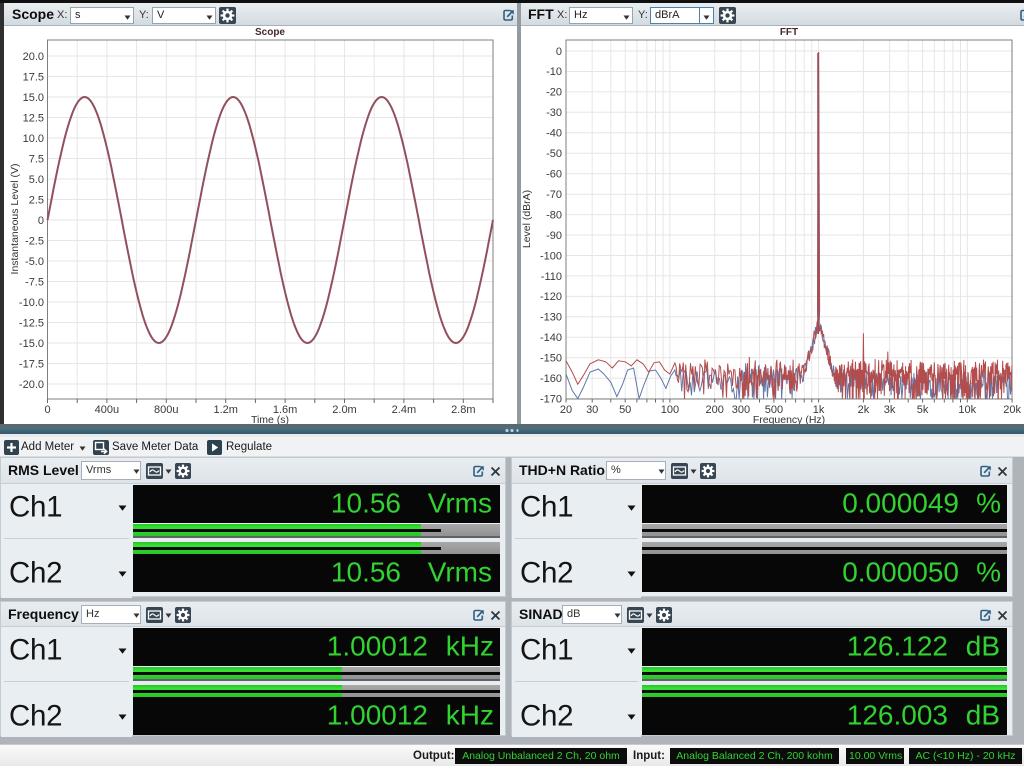 The image size is (1024, 766). What do you see at coordinates (864, 410) in the screenshot?
I see `svg-text: 2k` at bounding box center [864, 410].